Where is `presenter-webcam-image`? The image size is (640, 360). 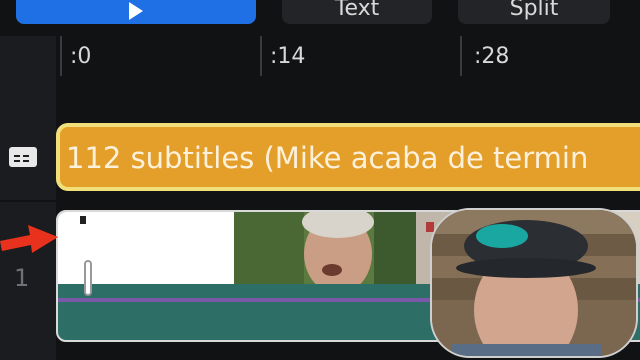 presenter-webcam-image is located at coordinates (534, 283).